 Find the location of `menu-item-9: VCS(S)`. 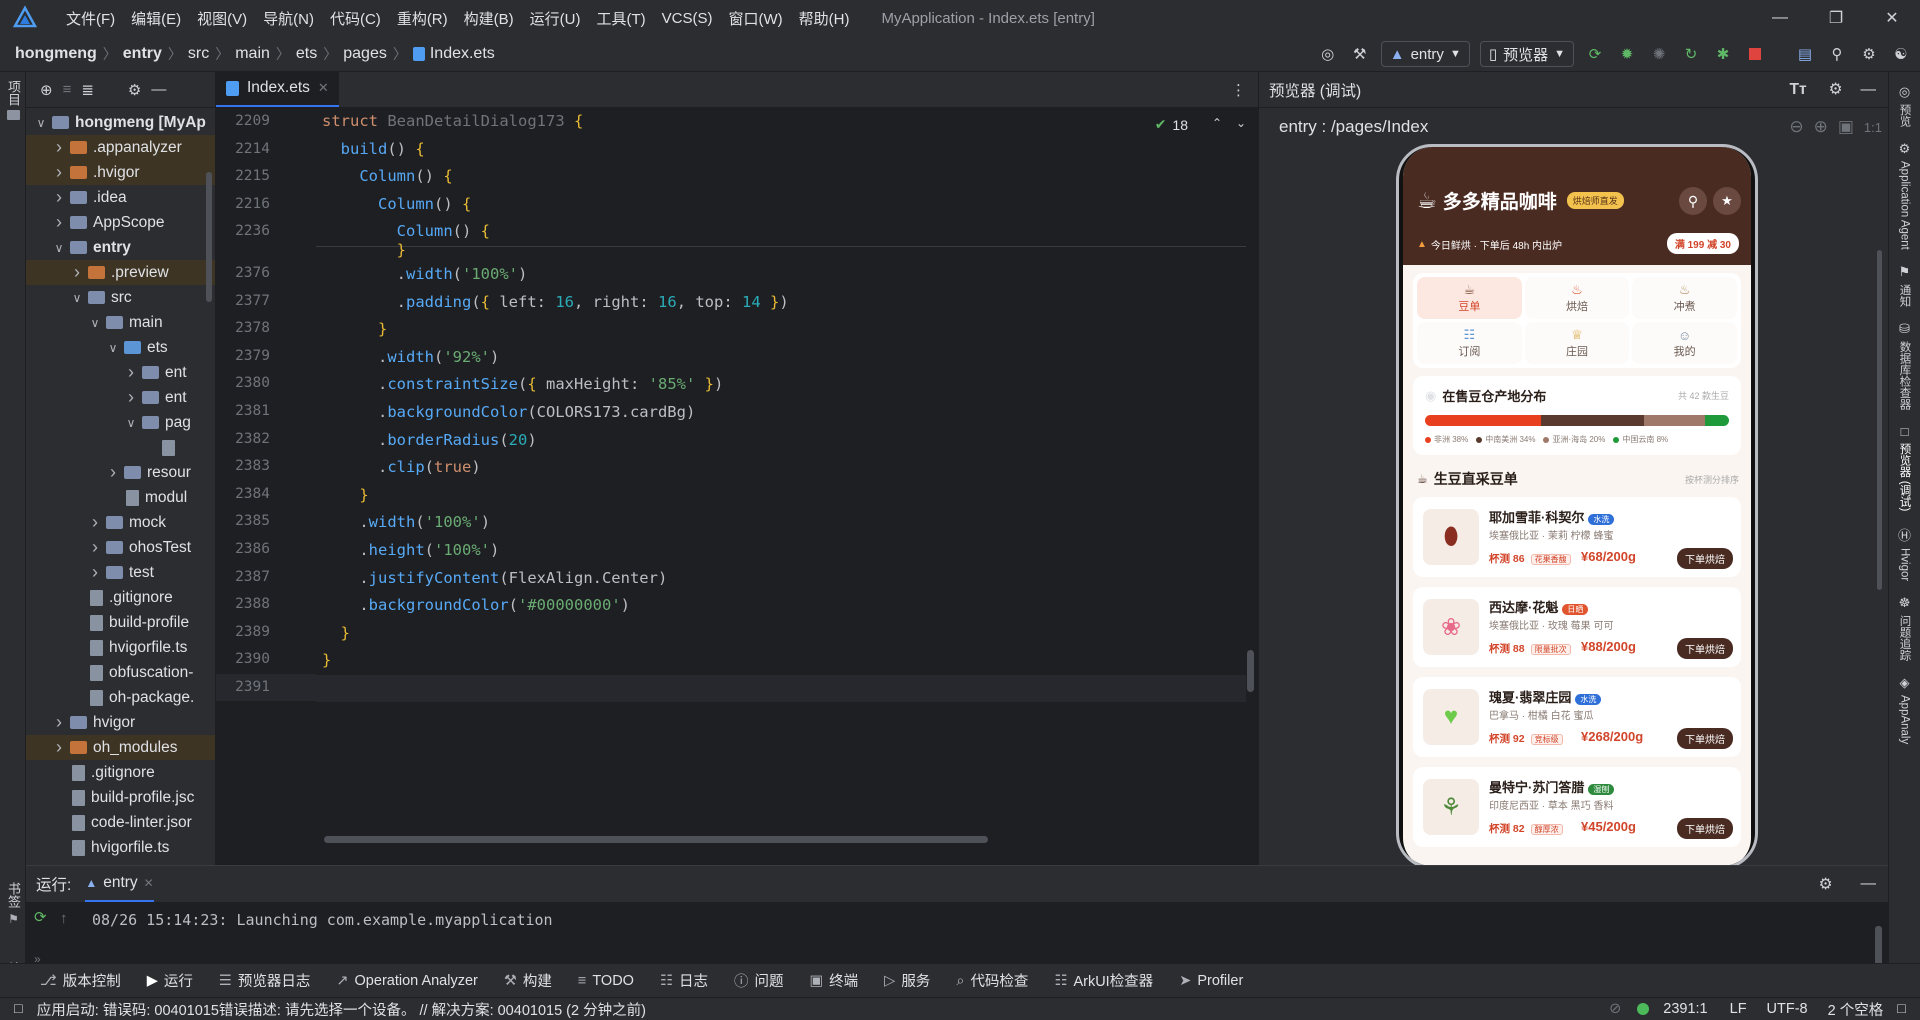

menu-item-9: VCS(S) is located at coordinates (687, 18).